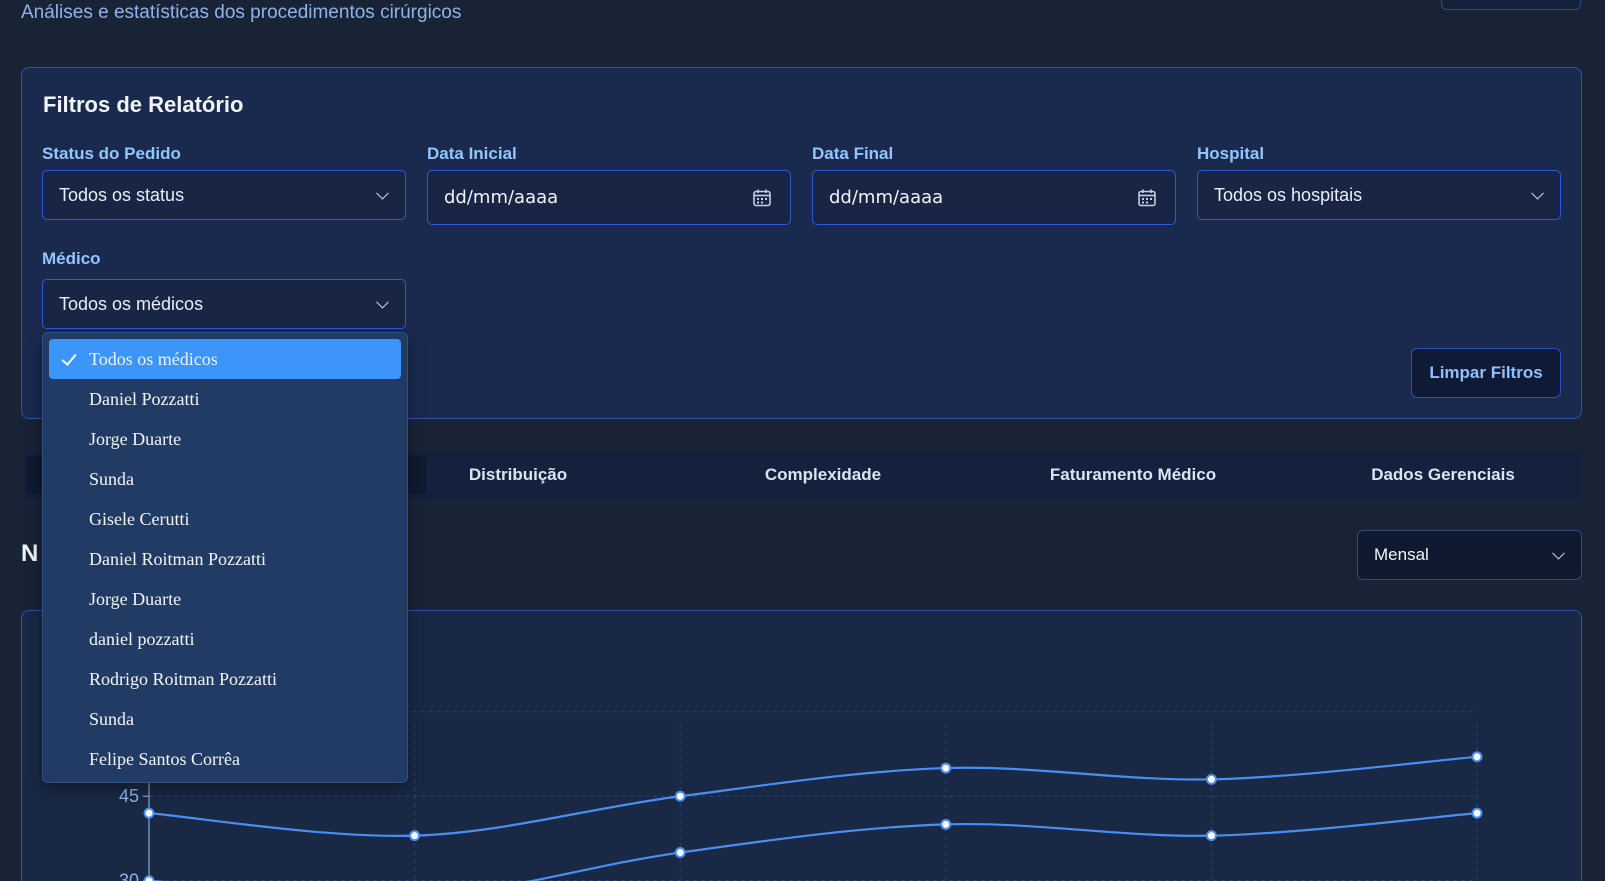 This screenshot has width=1605, height=881. What do you see at coordinates (122, 194) in the screenshot?
I see `status-select-value: Todos os status` at bounding box center [122, 194].